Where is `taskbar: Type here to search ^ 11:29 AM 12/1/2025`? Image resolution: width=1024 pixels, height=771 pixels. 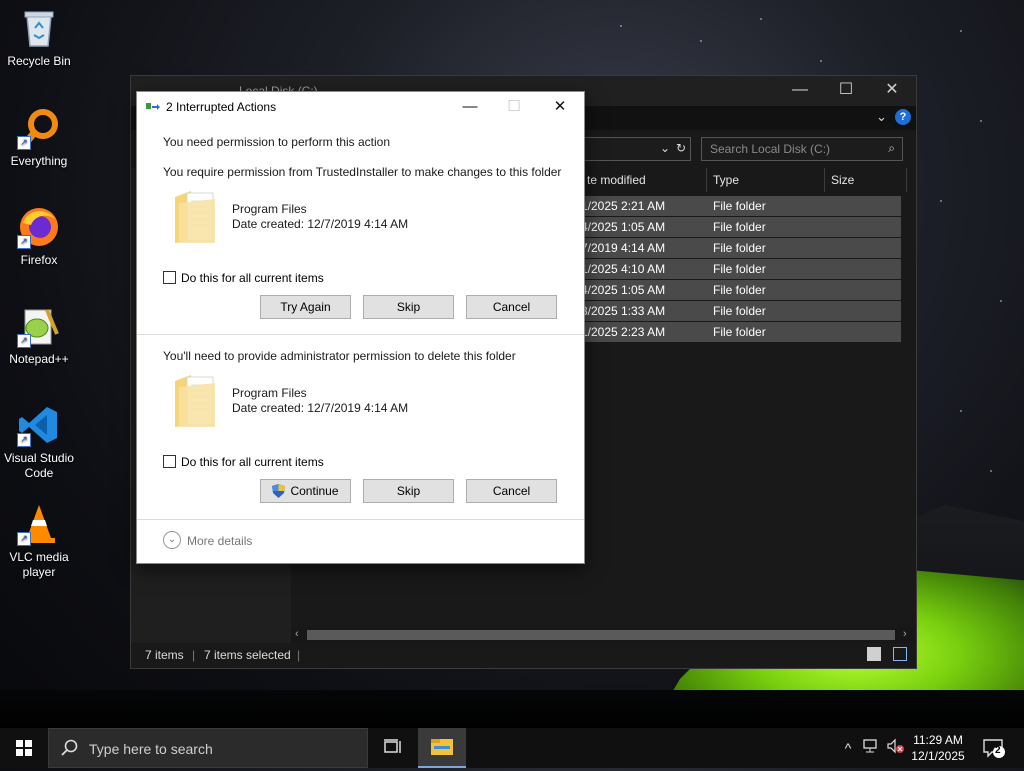 taskbar: Type here to search ^ 11:29 AM 12/1/2025 is located at coordinates (512, 748).